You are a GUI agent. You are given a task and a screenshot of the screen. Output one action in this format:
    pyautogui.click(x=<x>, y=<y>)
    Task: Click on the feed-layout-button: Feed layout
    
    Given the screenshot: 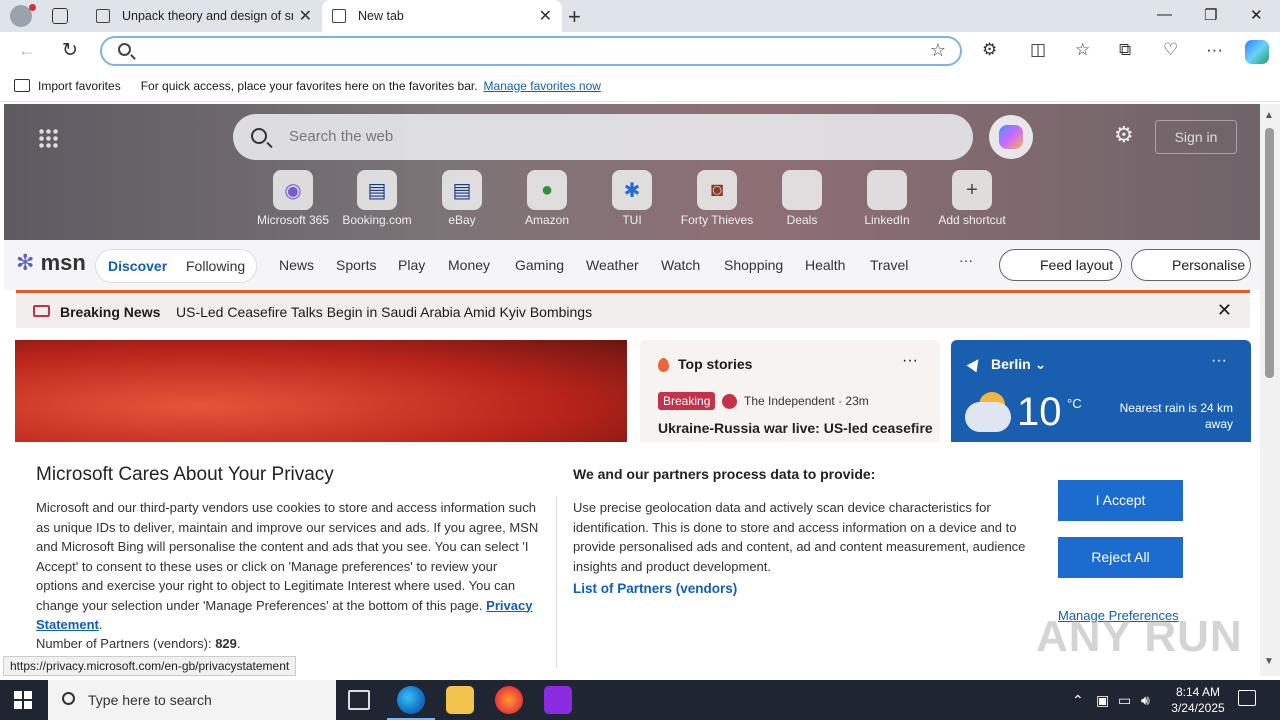 What is the action you would take?
    pyautogui.click(x=1060, y=265)
    